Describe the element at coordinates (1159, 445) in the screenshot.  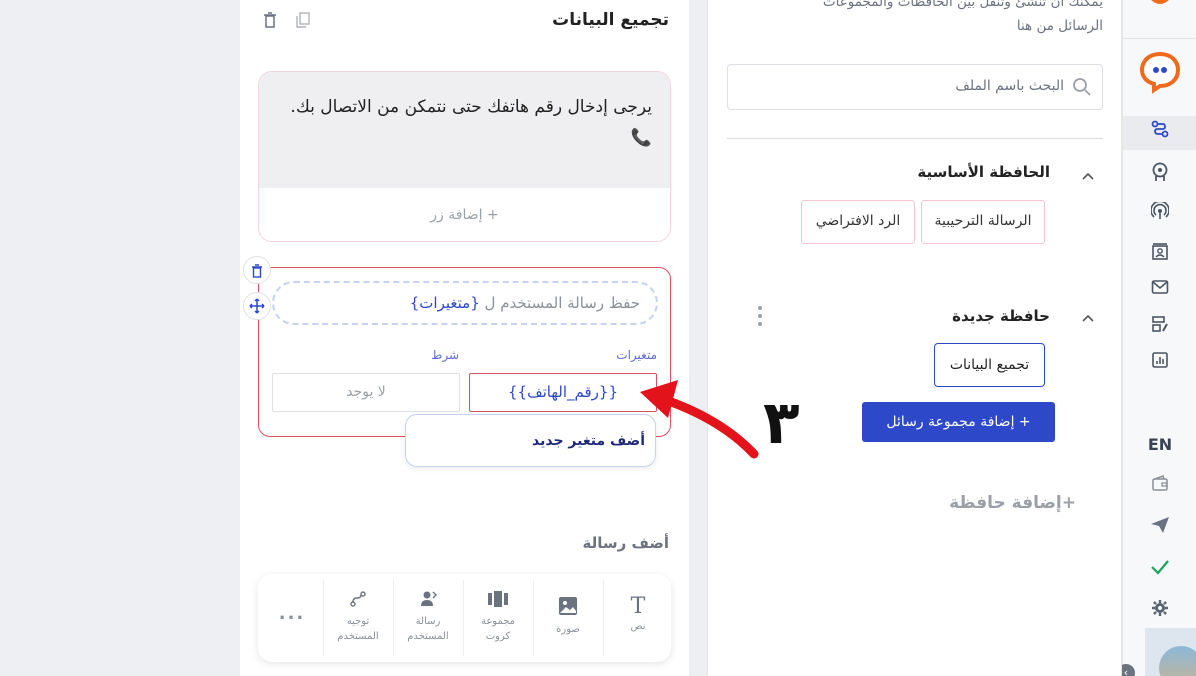
I see `language-toggle: EN` at that location.